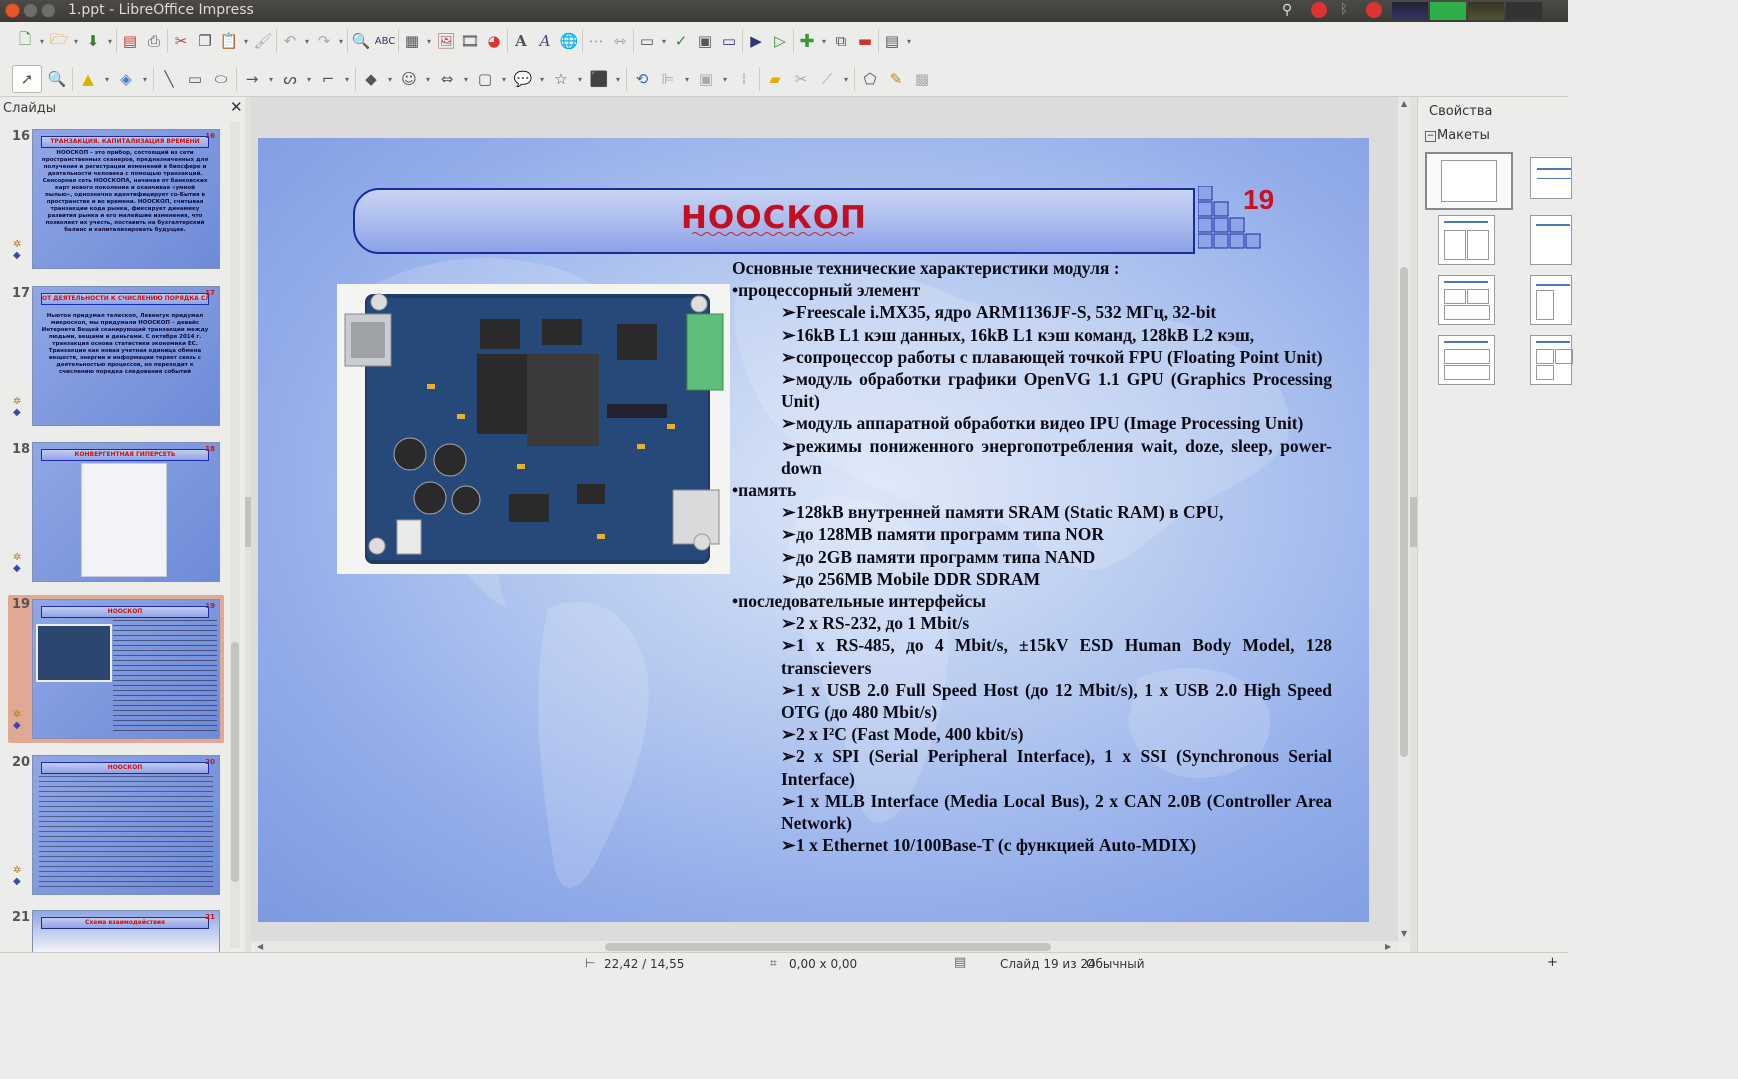  What do you see at coordinates (521, 41) in the screenshot?
I see `textbox-icon: A` at bounding box center [521, 41].